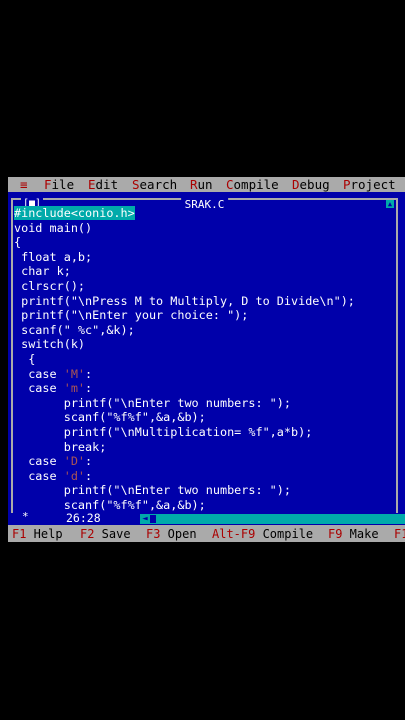 The width and height of the screenshot is (405, 720). I want to click on code-line: float a,b;, so click(53, 256).